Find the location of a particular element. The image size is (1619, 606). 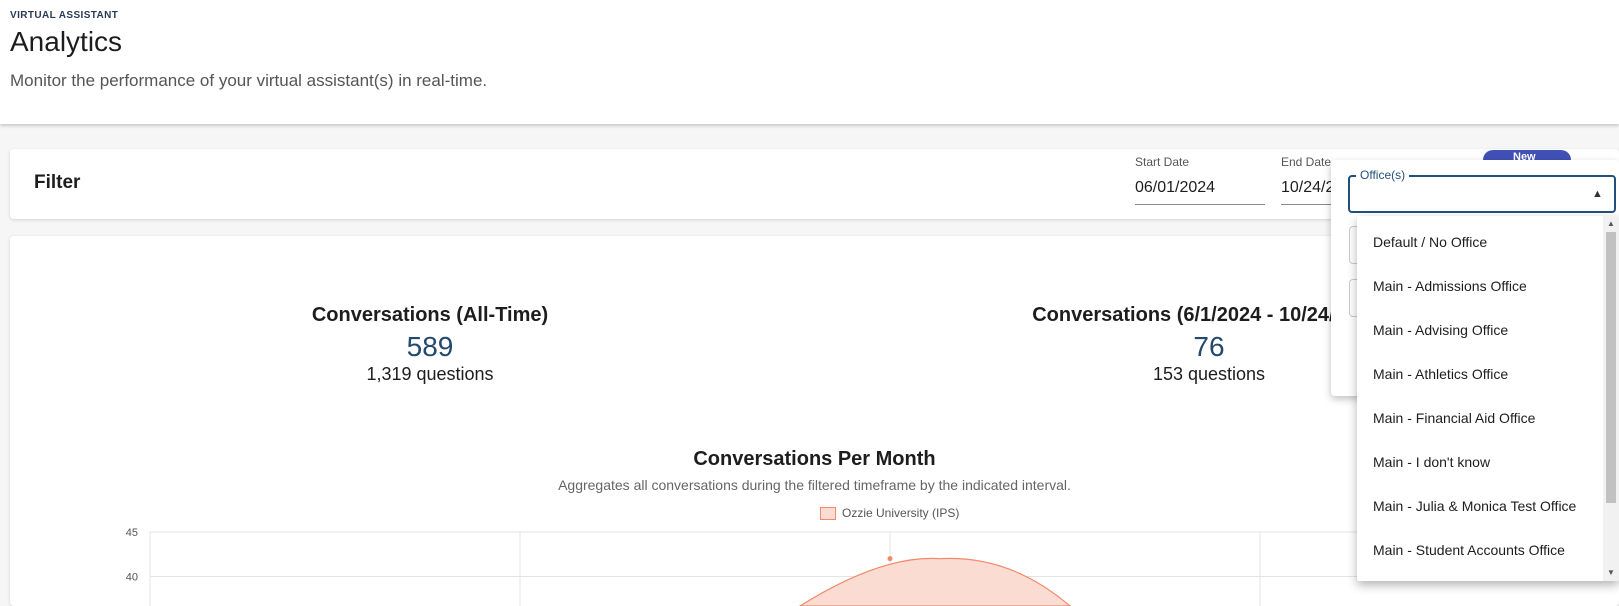

office-option: Main - Athletics Office is located at coordinates (1480, 374).